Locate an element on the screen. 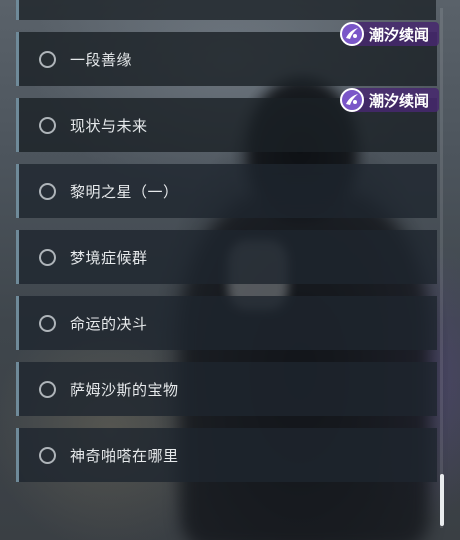 This screenshot has width=460, height=540. scrollbar-thumb is located at coordinates (442, 500).